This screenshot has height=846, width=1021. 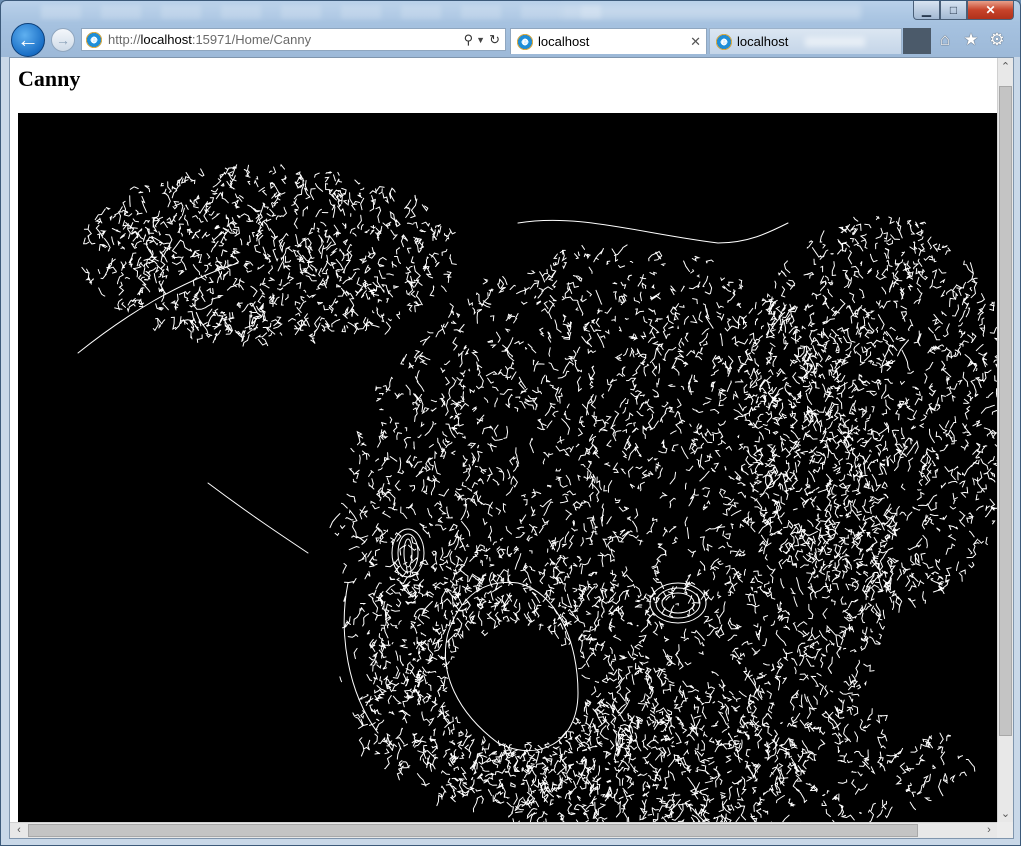 I want to click on forward-arrow-icon: →, so click(x=63, y=40).